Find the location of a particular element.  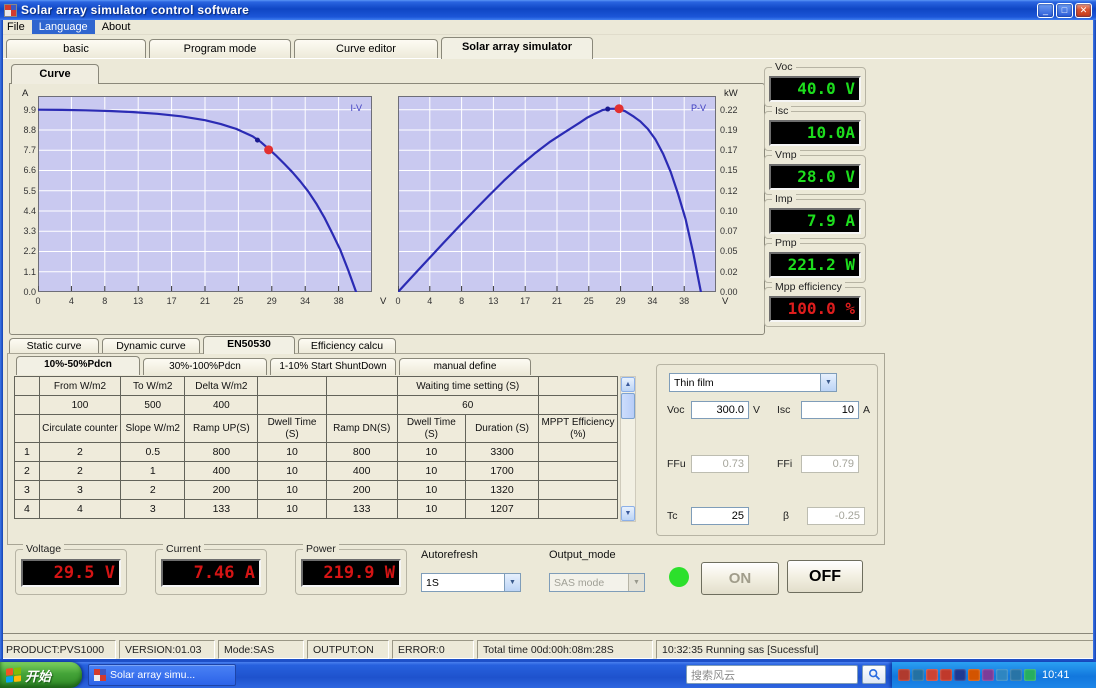

tab-efficiency-calcu: Efficiency calcu is located at coordinates (347, 346).